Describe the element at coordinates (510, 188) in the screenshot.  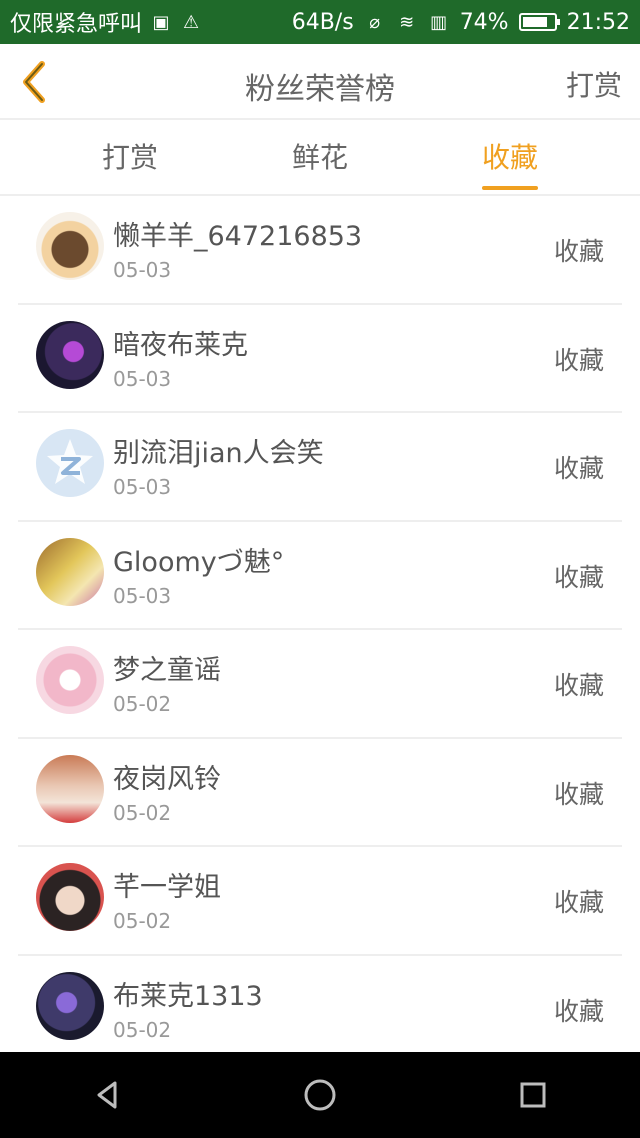
I see `tab-active-indicator` at that location.